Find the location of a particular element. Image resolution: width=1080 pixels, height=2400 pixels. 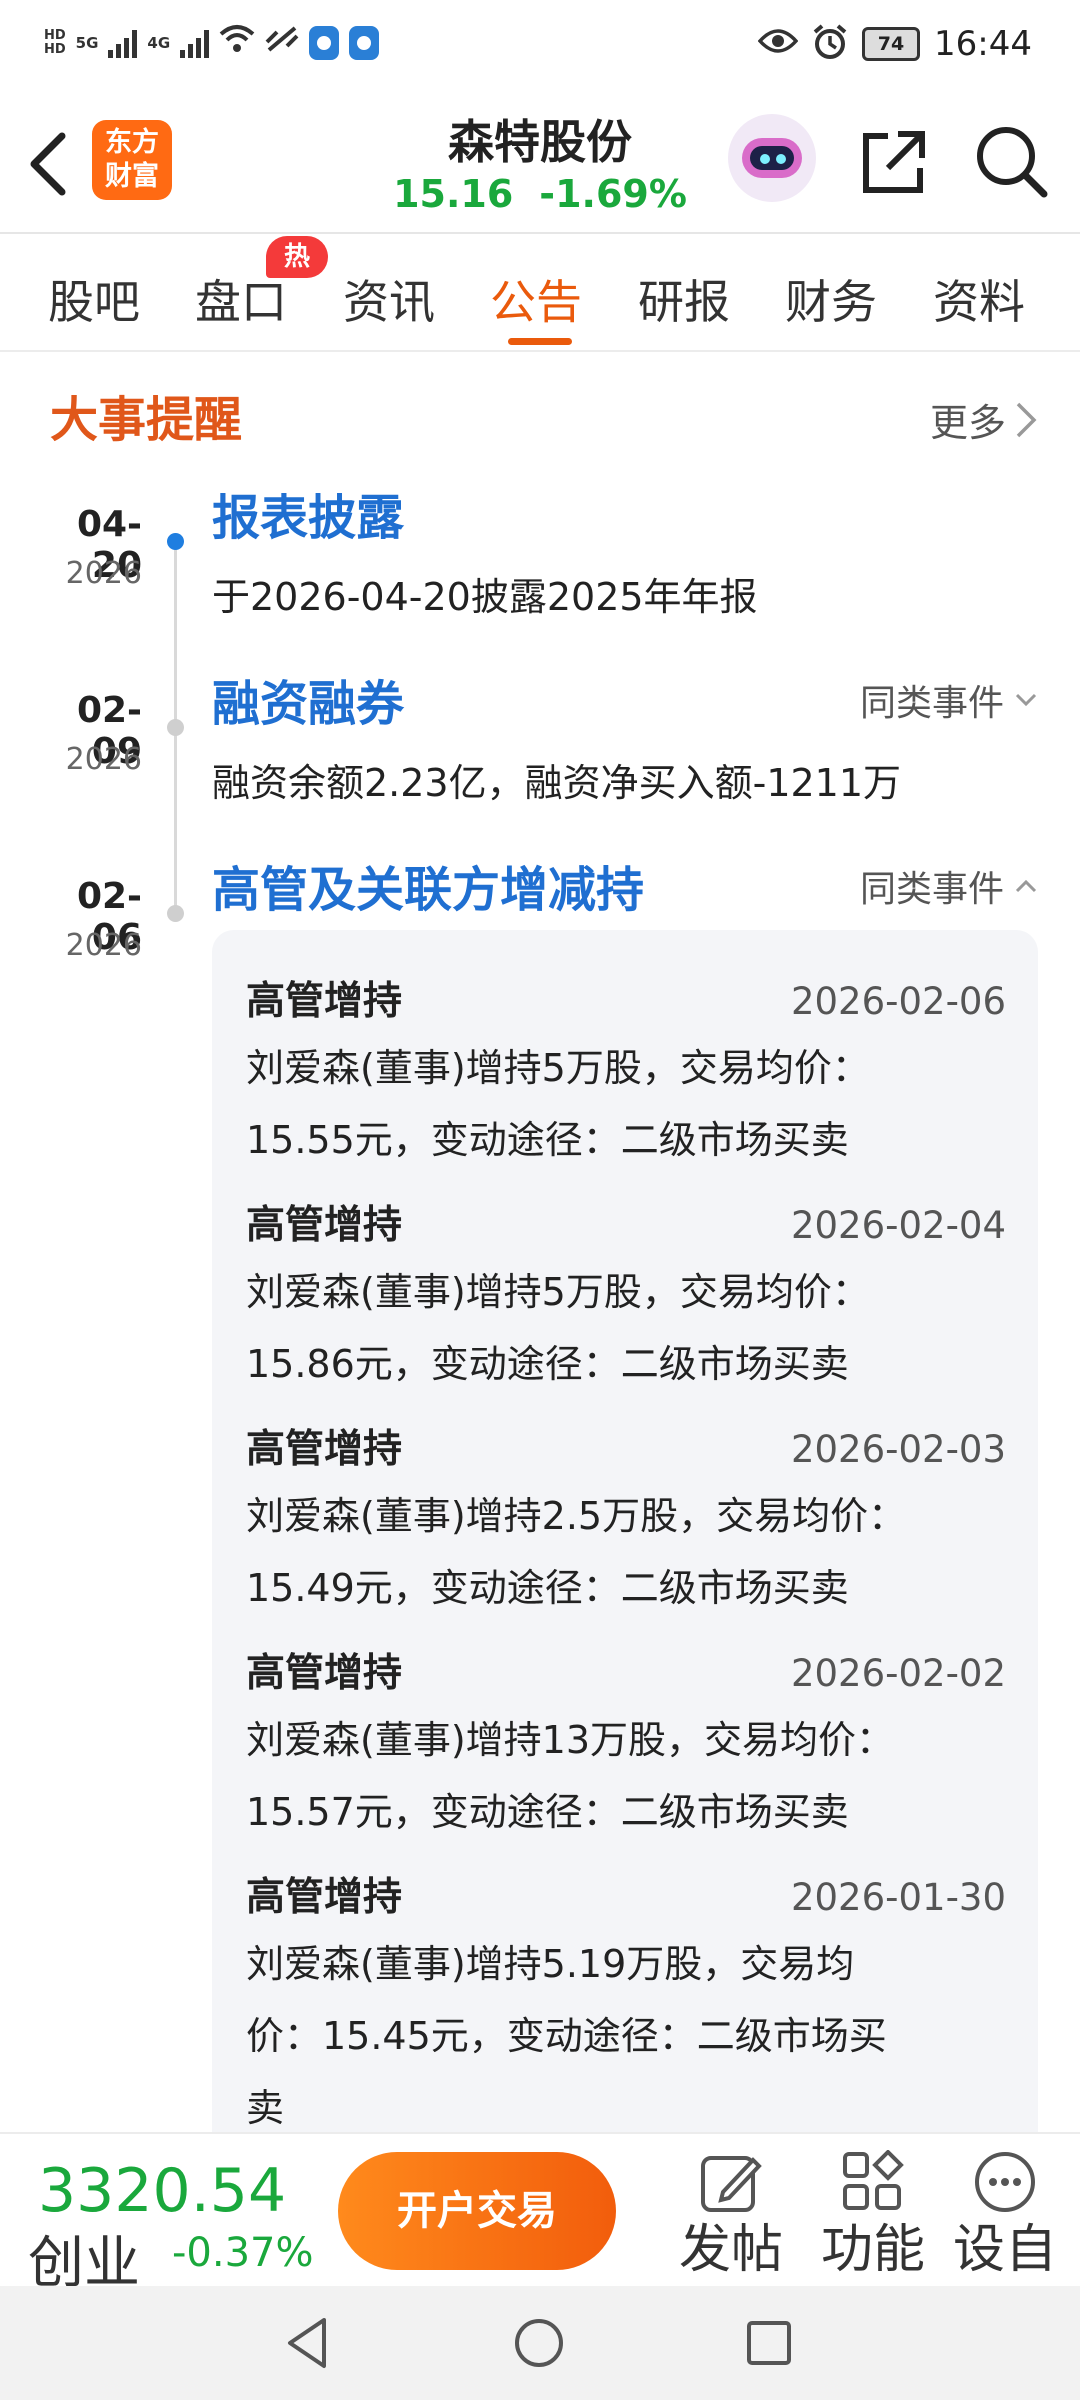

status-bar: HD HD 5G 4G 74 16:44 is located at coordinates (540, 50).